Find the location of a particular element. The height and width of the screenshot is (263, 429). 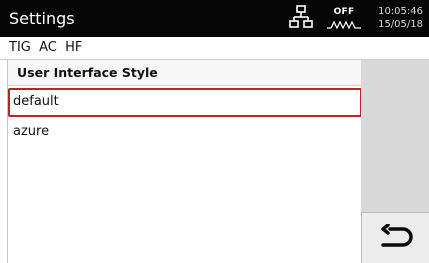

panel-title: User Interface Style is located at coordinates (87, 72).